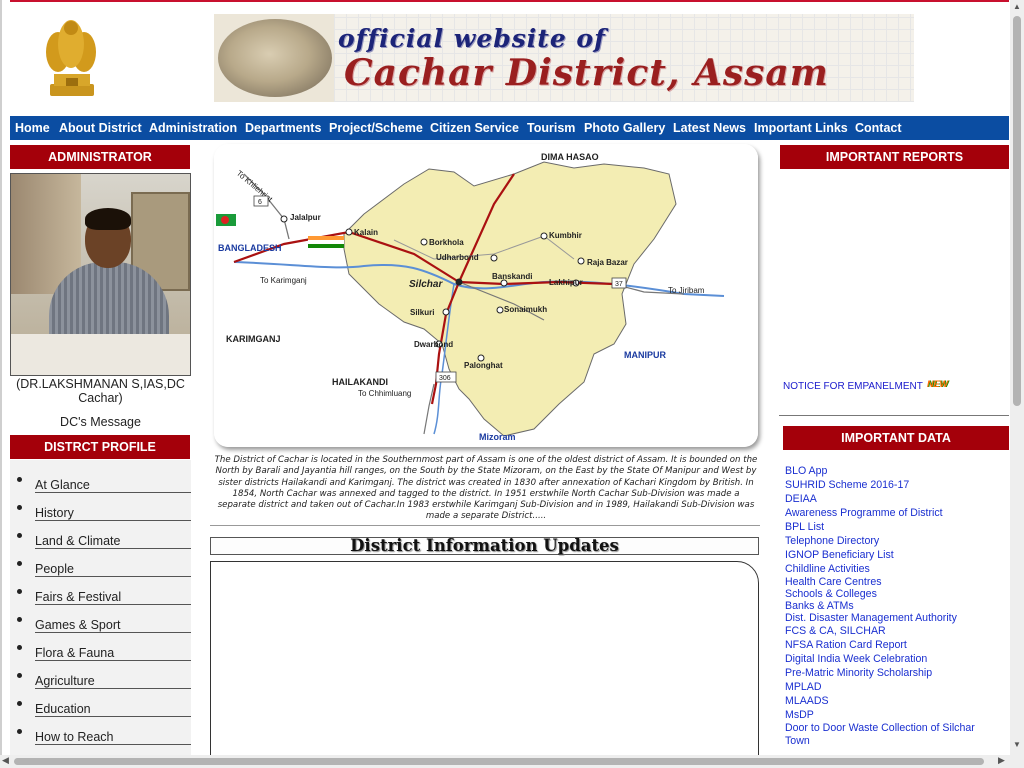  I want to click on top-border, so click(509, 1).